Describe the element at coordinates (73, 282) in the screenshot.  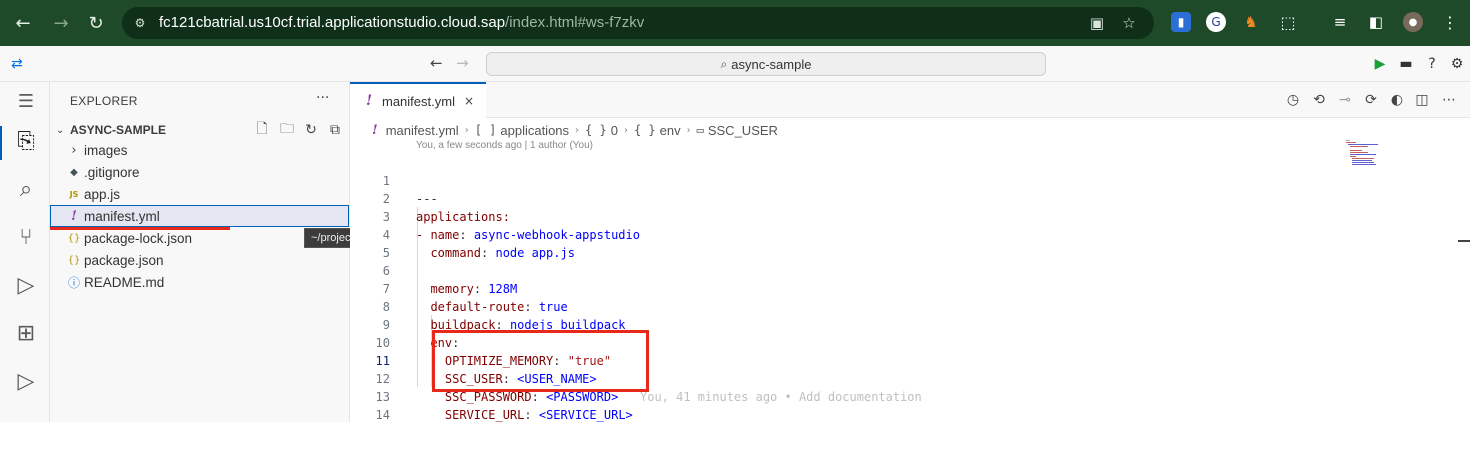
I see `info-icon: ⓘ` at that location.